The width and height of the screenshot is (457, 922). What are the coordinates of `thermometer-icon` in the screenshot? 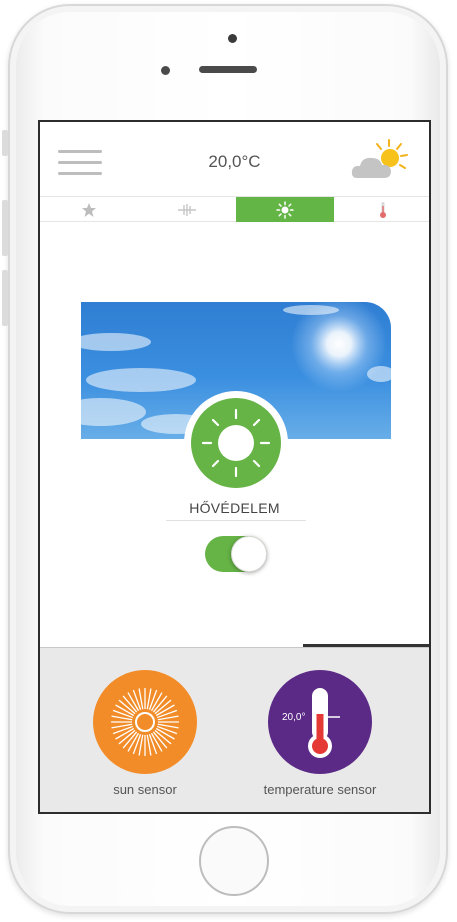 It's located at (382, 209).